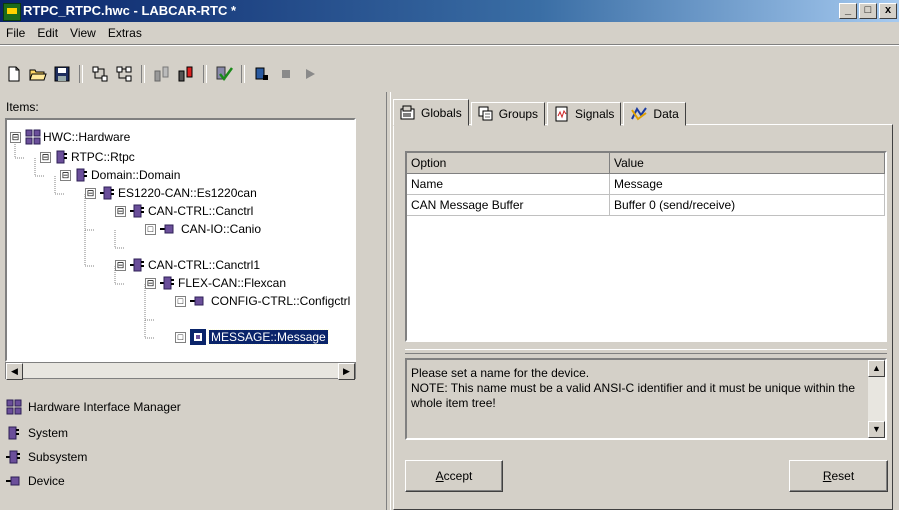  I want to click on accept-mnemonic: A, so click(439, 476).